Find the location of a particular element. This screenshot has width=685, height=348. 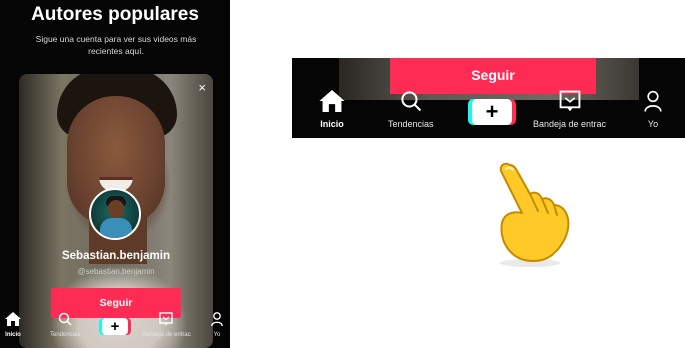

nav-item-discover: Tendencias is located at coordinates (65, 325).